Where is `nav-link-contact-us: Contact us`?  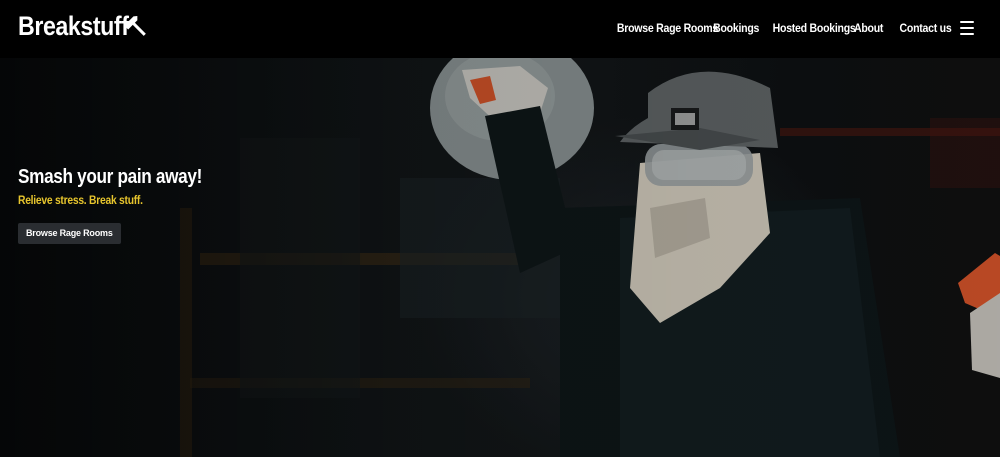 nav-link-contact-us: Contact us is located at coordinates (926, 28).